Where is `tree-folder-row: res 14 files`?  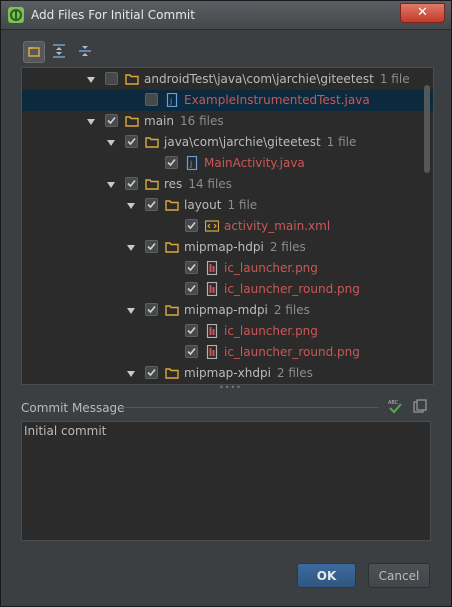 tree-folder-row: res 14 files is located at coordinates (227, 184).